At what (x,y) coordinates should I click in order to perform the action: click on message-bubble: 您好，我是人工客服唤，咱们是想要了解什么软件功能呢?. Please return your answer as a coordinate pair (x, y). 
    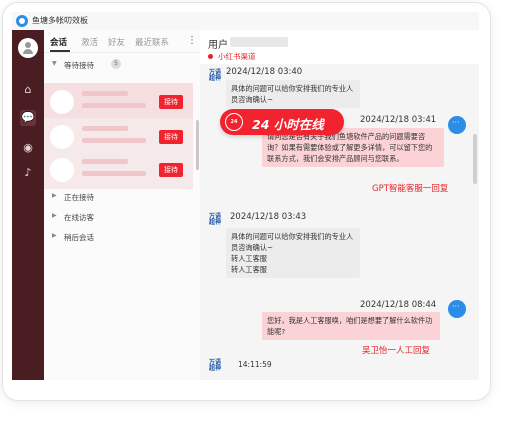
    Looking at the image, I should click on (351, 326).